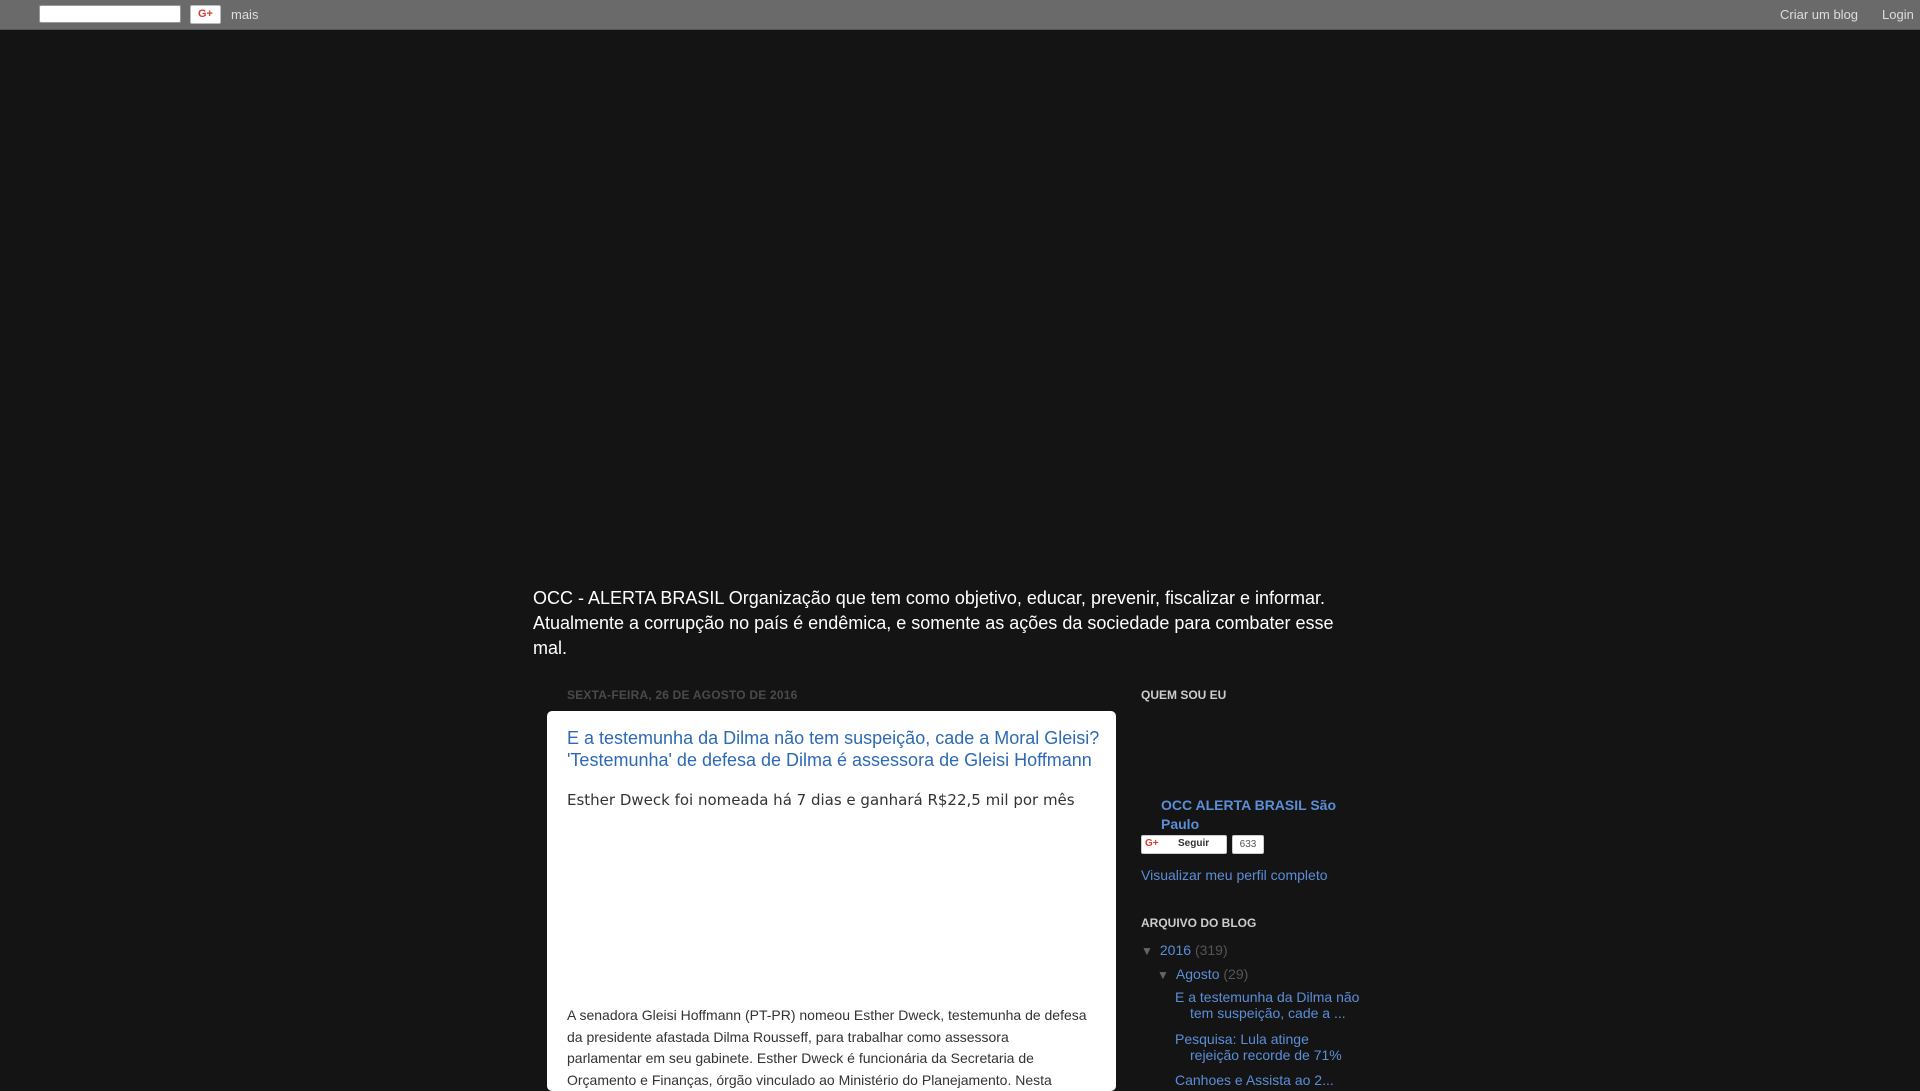 This screenshot has width=1920, height=1091. What do you see at coordinates (682, 695) in the screenshot?
I see `post-date-header: sexta-feira, 26 de agosto de 2016` at bounding box center [682, 695].